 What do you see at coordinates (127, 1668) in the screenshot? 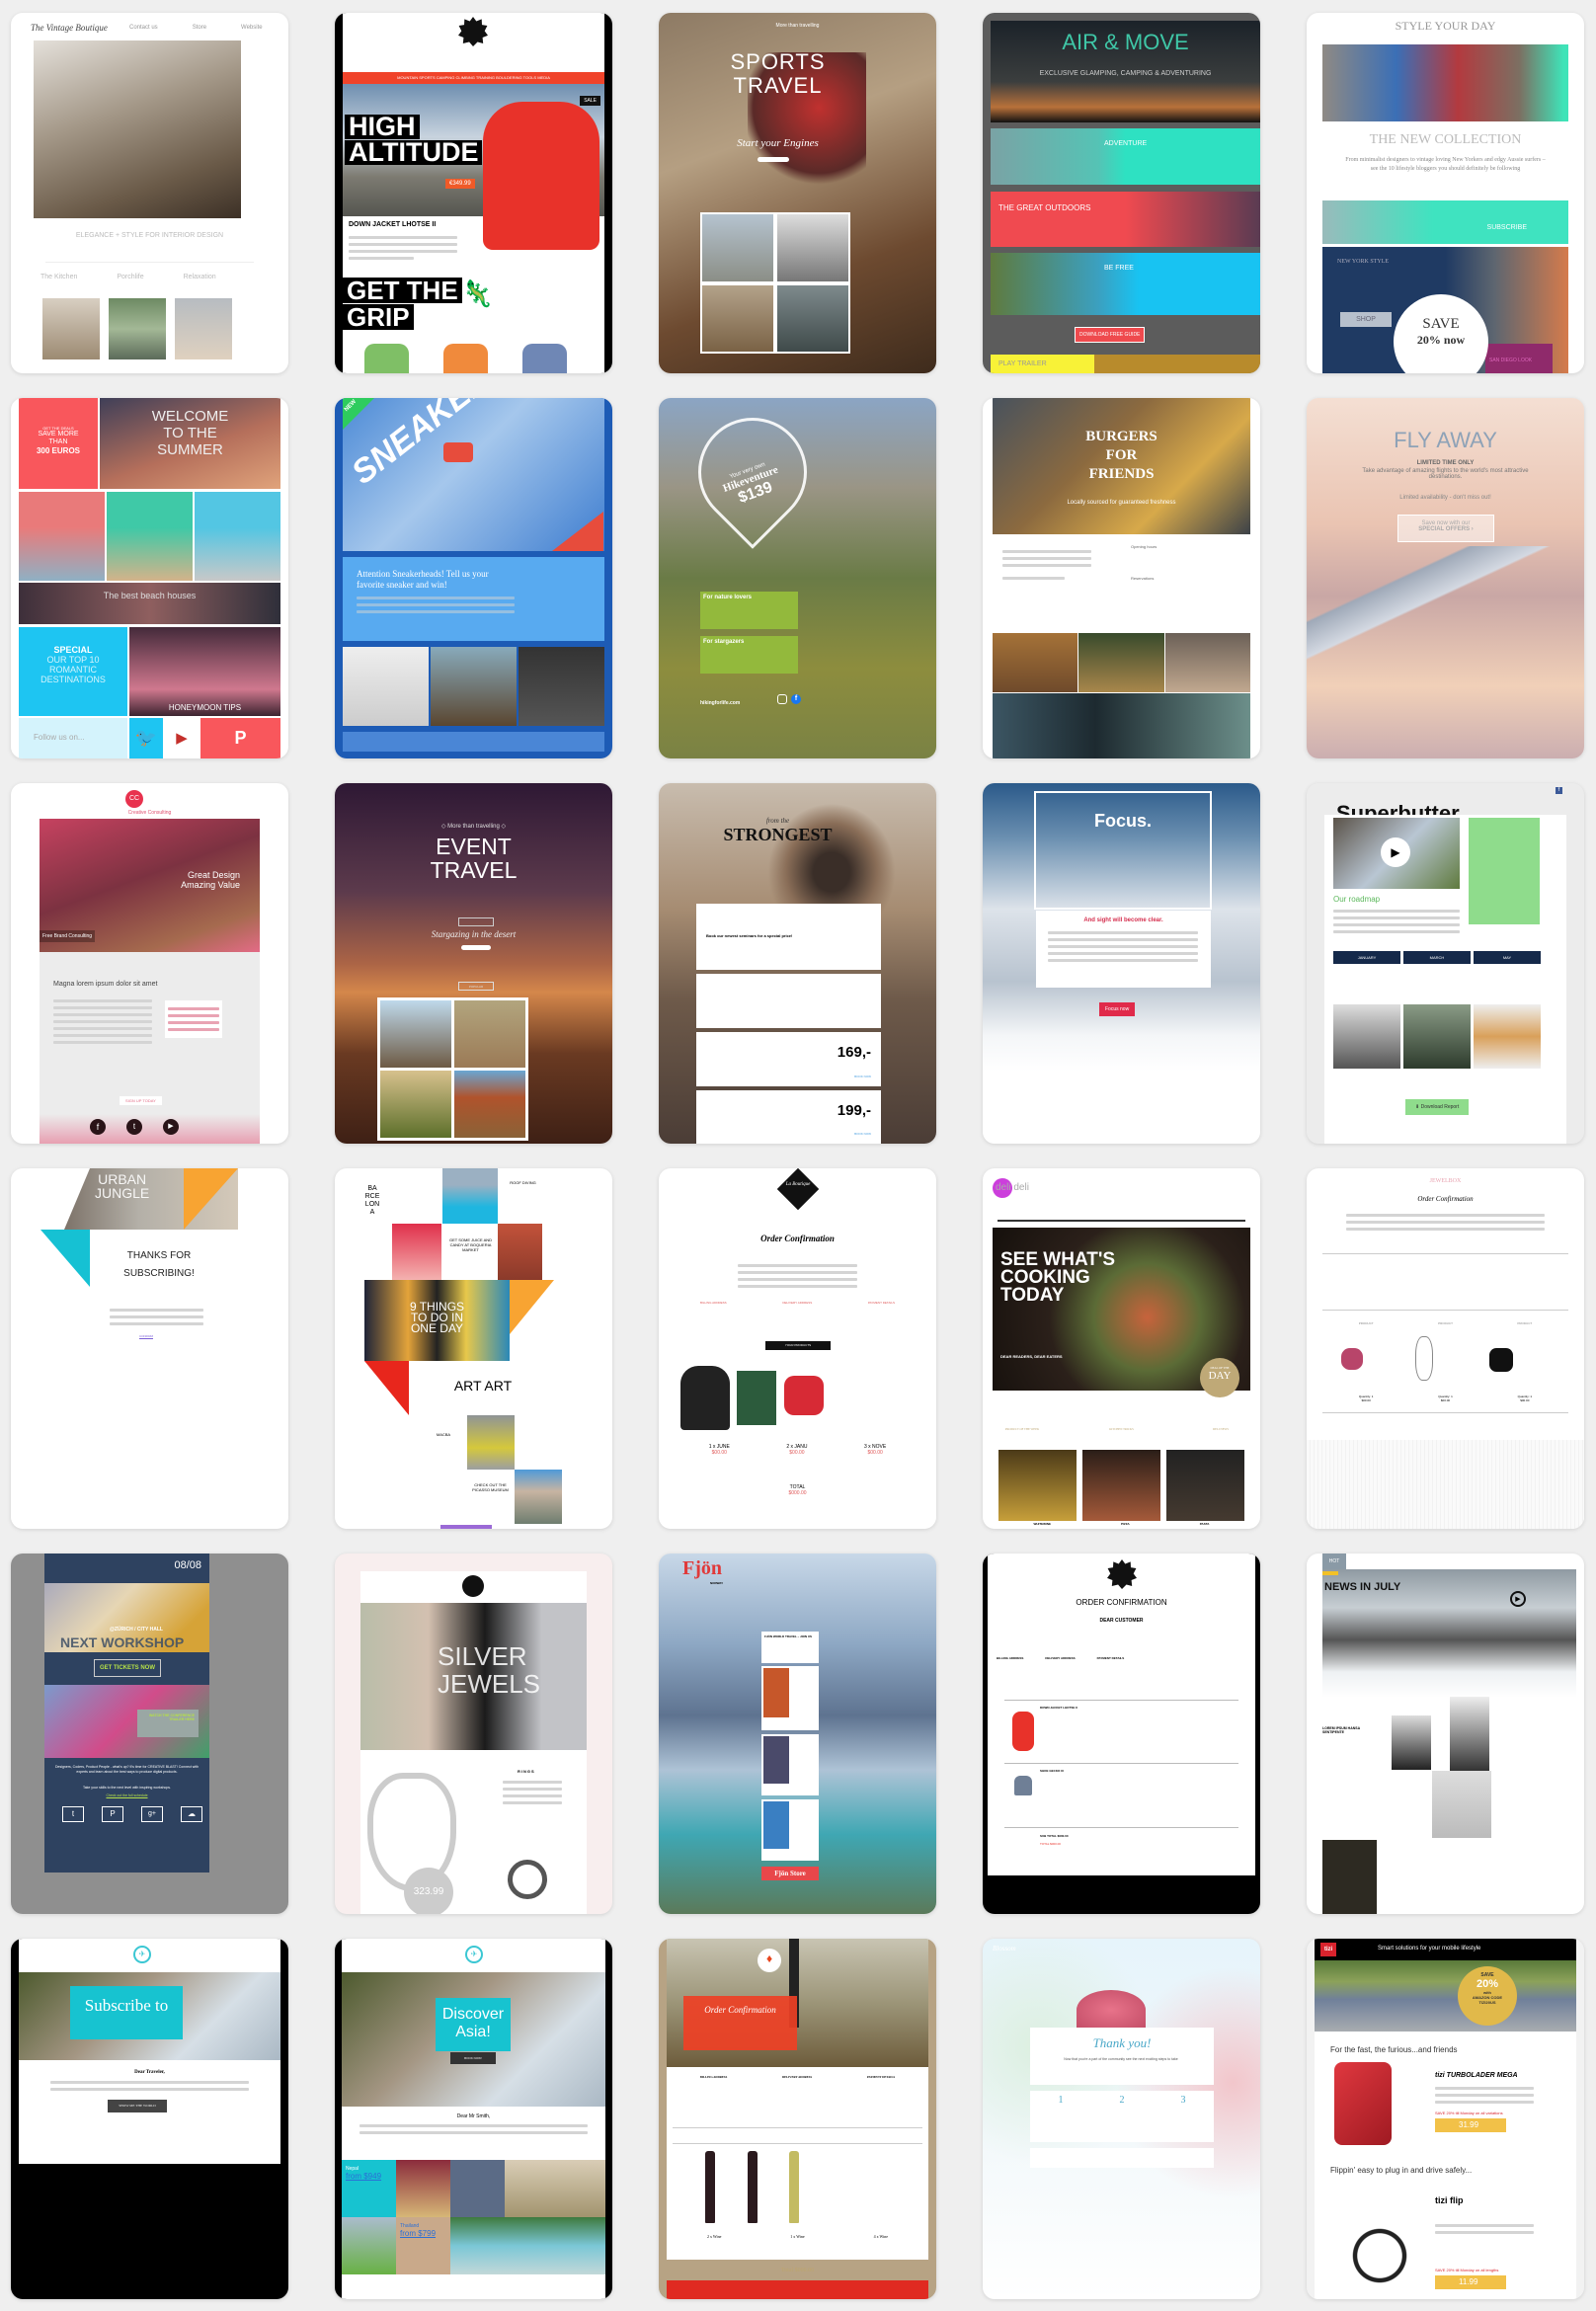
I see `get-tickets-button: GET TICKETS NOW` at bounding box center [127, 1668].